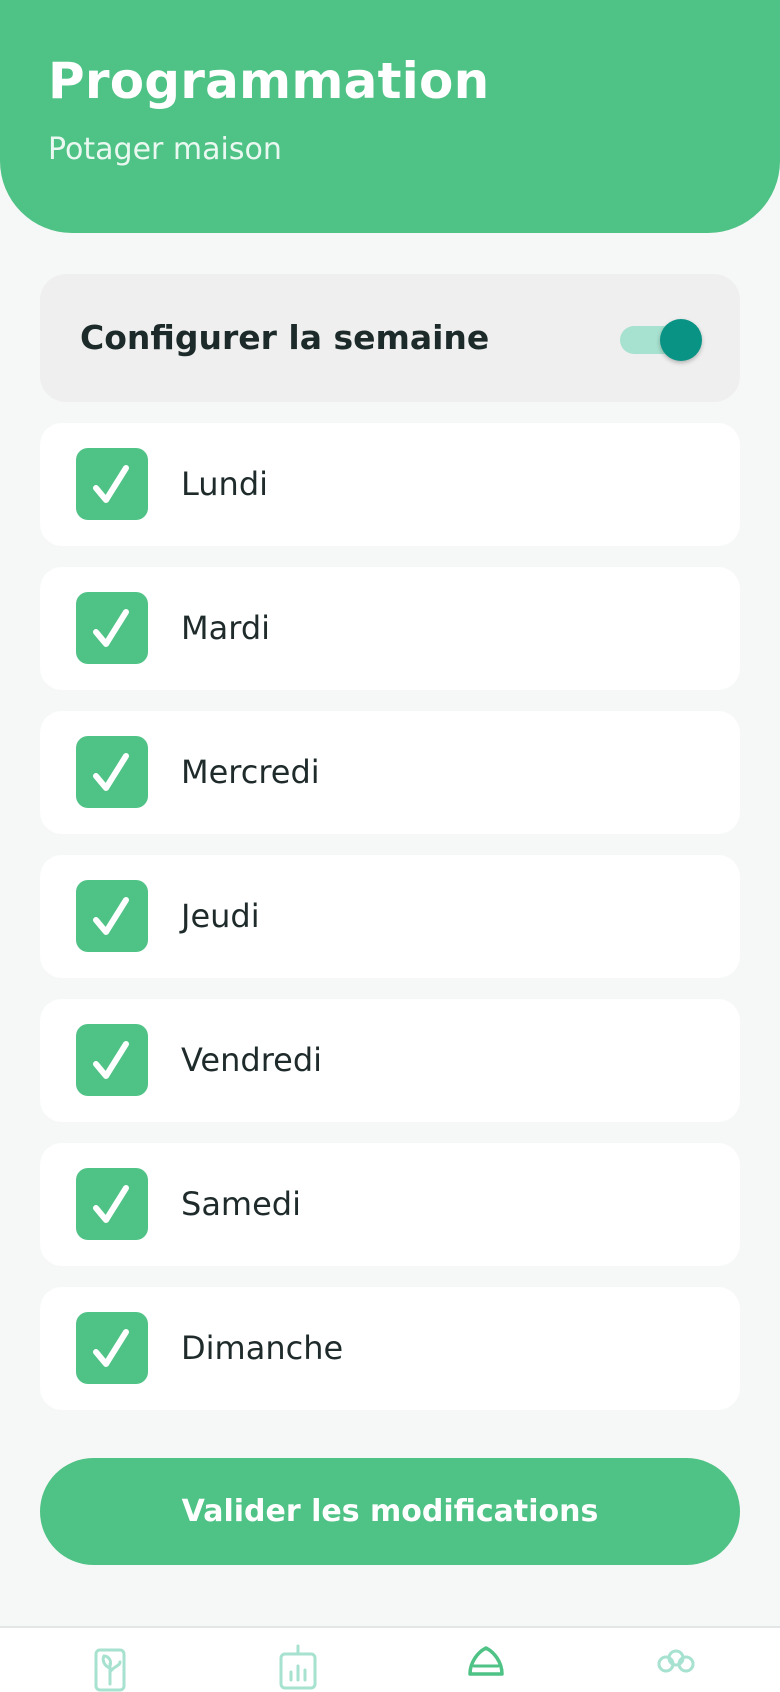 The height and width of the screenshot is (1692, 780). I want to click on week-config-toggle, so click(663, 338).